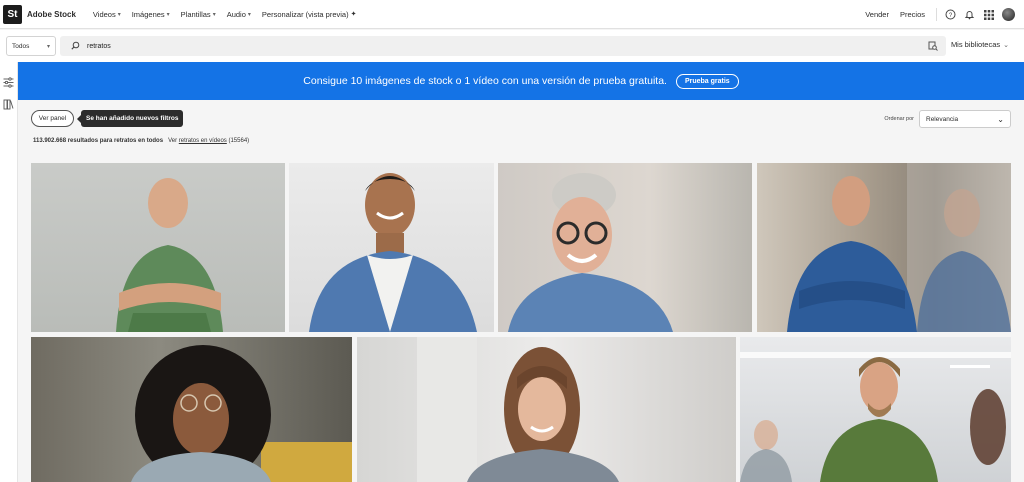  Describe the element at coordinates (21, 46) in the screenshot. I see `content-type-value: Todos` at that location.